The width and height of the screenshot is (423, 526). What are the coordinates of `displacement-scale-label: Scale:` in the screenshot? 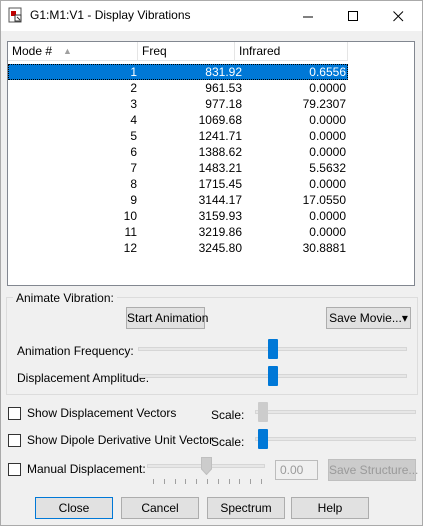 It's located at (228, 415).